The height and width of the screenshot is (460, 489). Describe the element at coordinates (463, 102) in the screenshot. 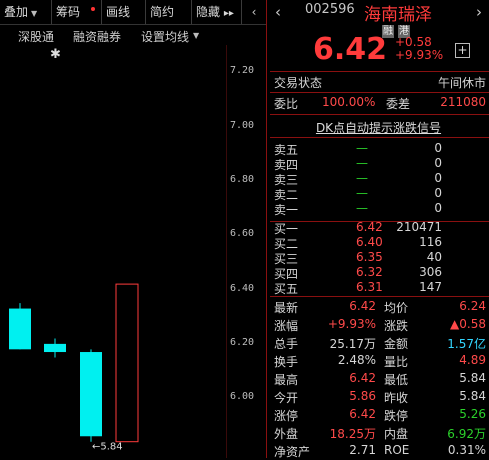

I see `weicha-value: 211080` at that location.